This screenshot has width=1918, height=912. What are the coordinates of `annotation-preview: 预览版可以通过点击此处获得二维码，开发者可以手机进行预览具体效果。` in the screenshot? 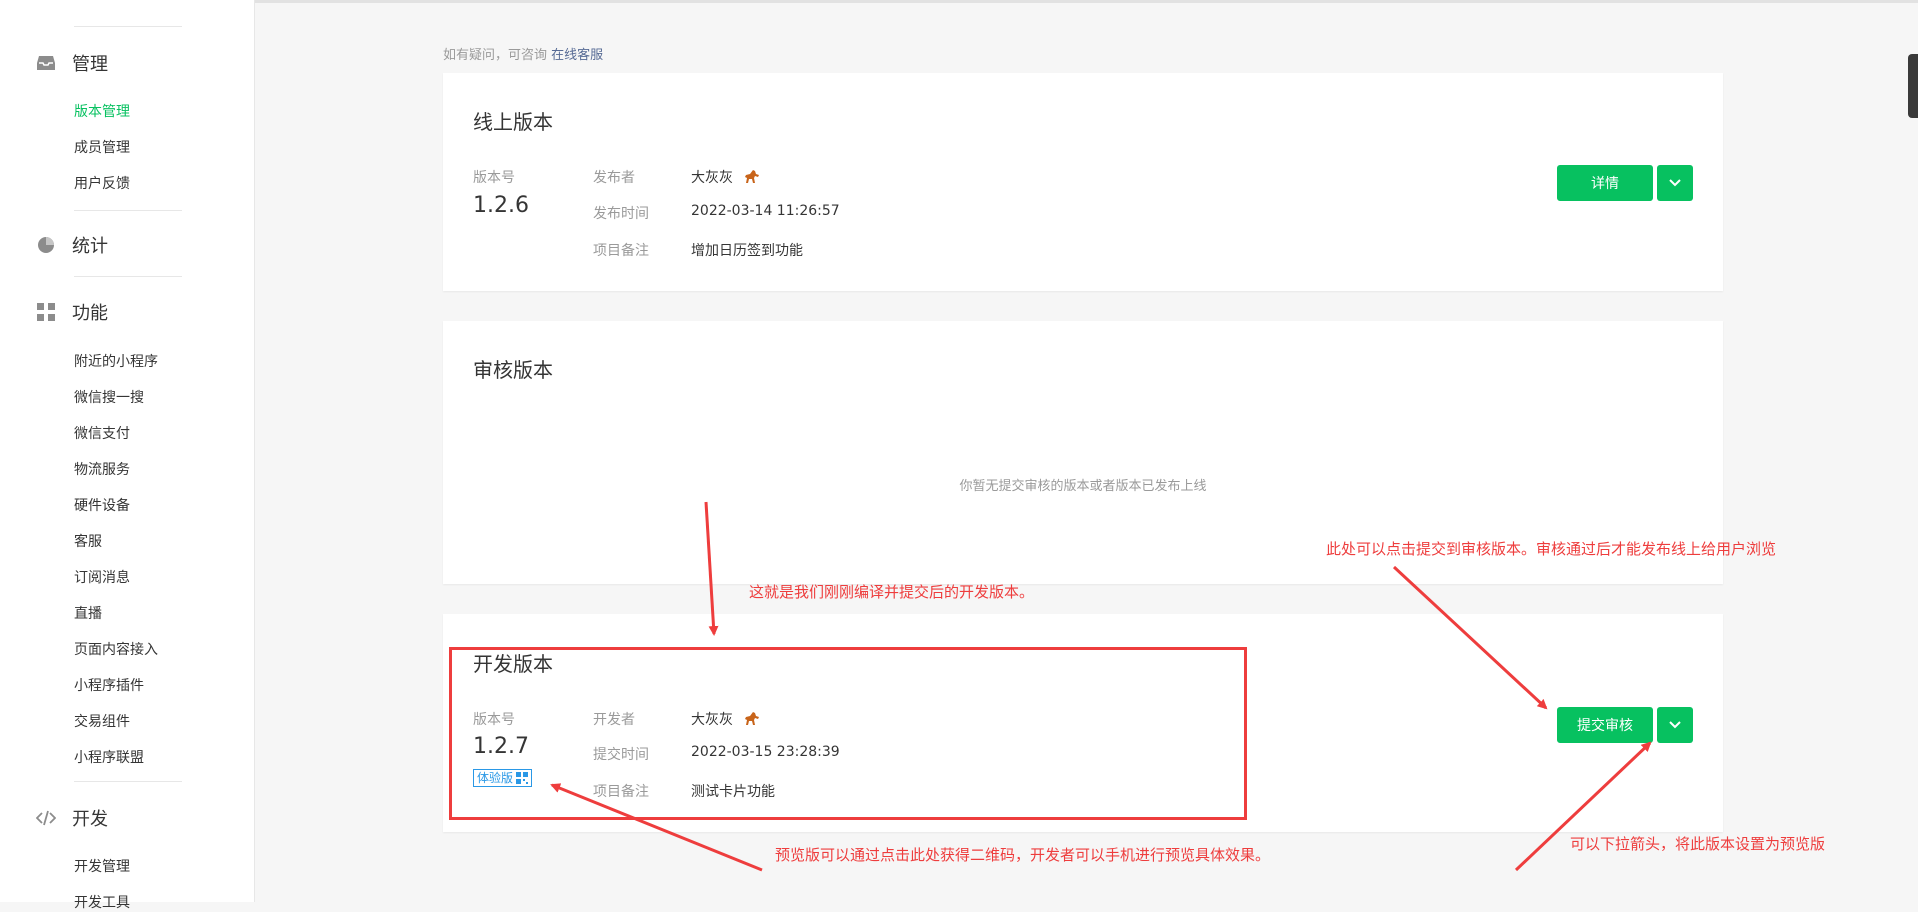 It's located at (1023, 855).